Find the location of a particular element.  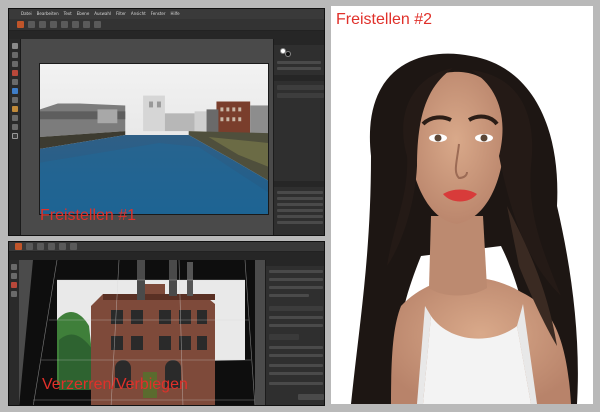

color-panel-header is located at coordinates (299, 42).